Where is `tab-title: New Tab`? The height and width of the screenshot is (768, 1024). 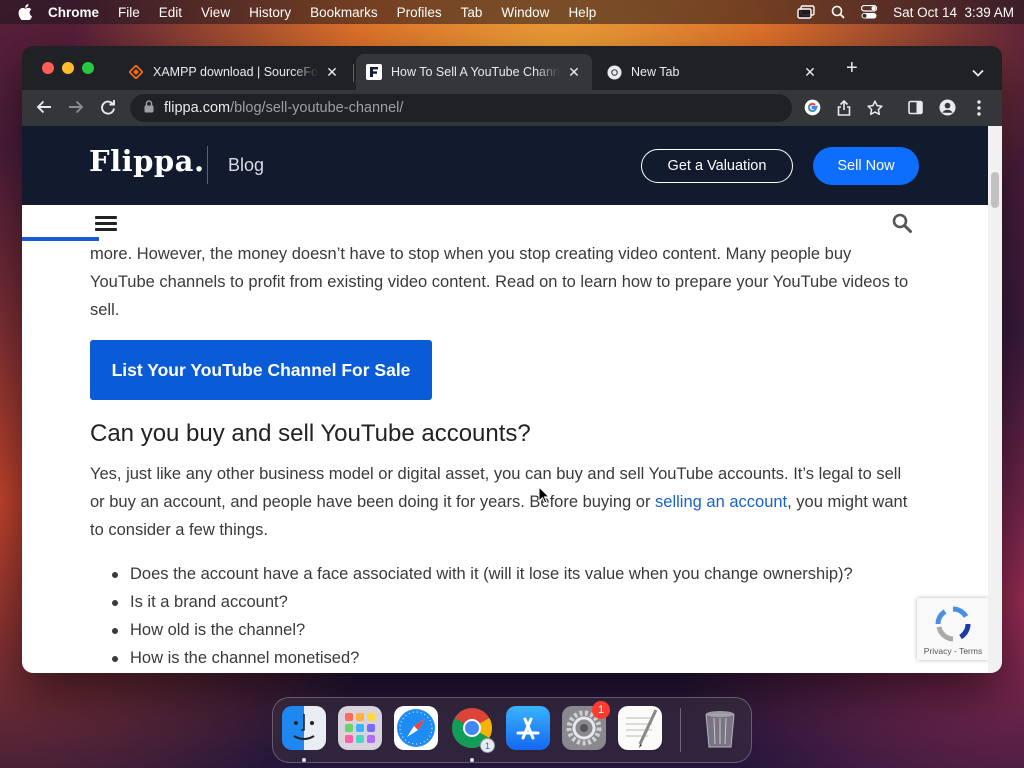 tab-title: New Tab is located at coordinates (655, 72).